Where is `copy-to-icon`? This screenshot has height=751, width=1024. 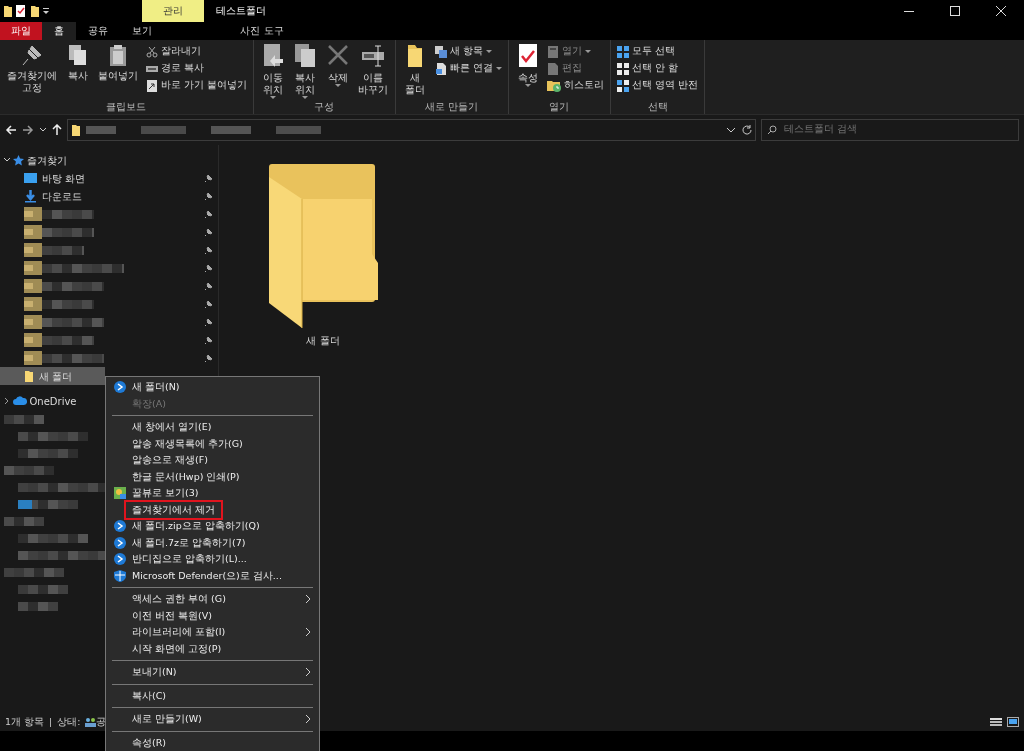
copy-to-icon is located at coordinates (305, 56).